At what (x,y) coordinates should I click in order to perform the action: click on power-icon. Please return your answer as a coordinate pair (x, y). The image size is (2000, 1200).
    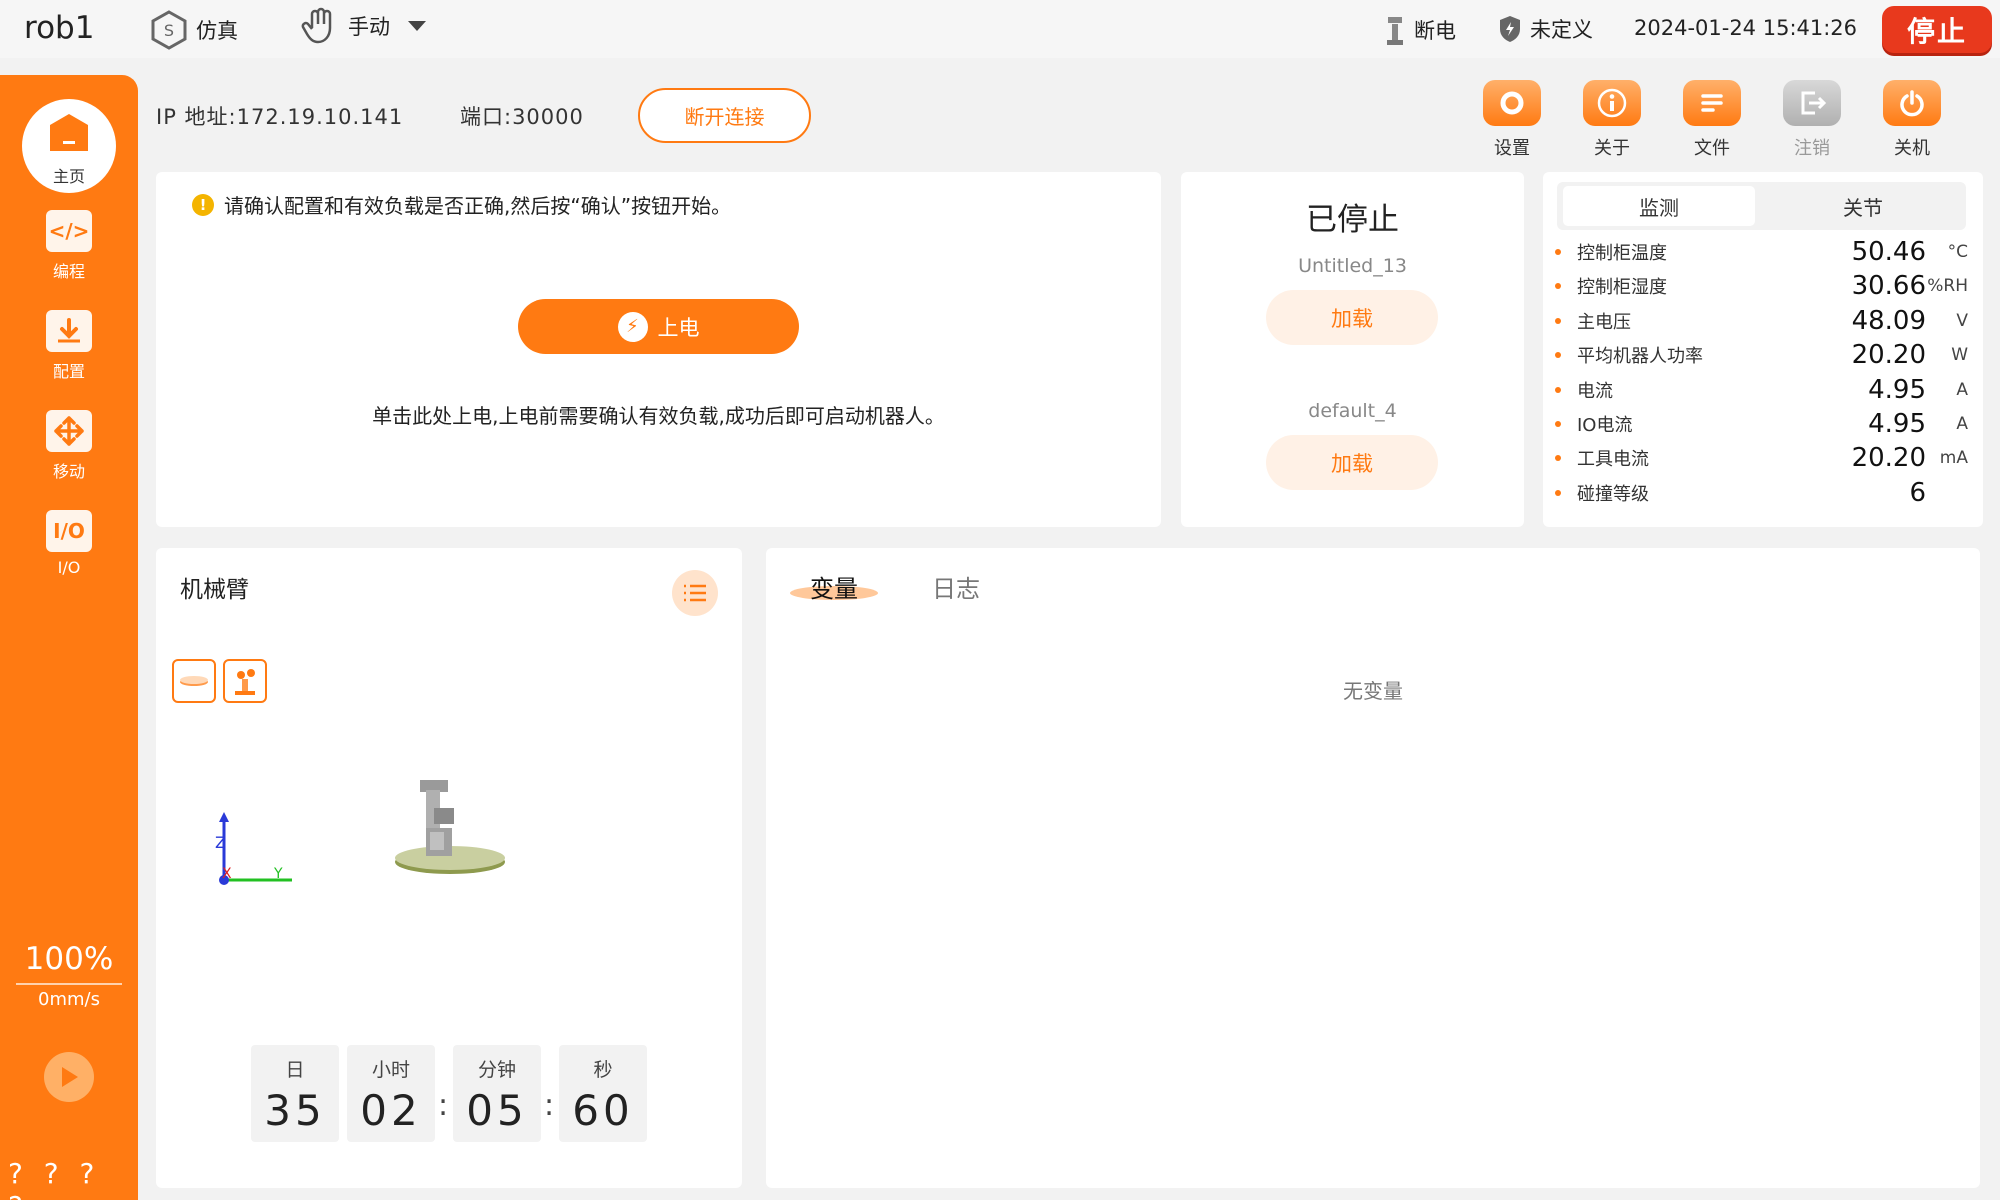
    Looking at the image, I should click on (1912, 103).